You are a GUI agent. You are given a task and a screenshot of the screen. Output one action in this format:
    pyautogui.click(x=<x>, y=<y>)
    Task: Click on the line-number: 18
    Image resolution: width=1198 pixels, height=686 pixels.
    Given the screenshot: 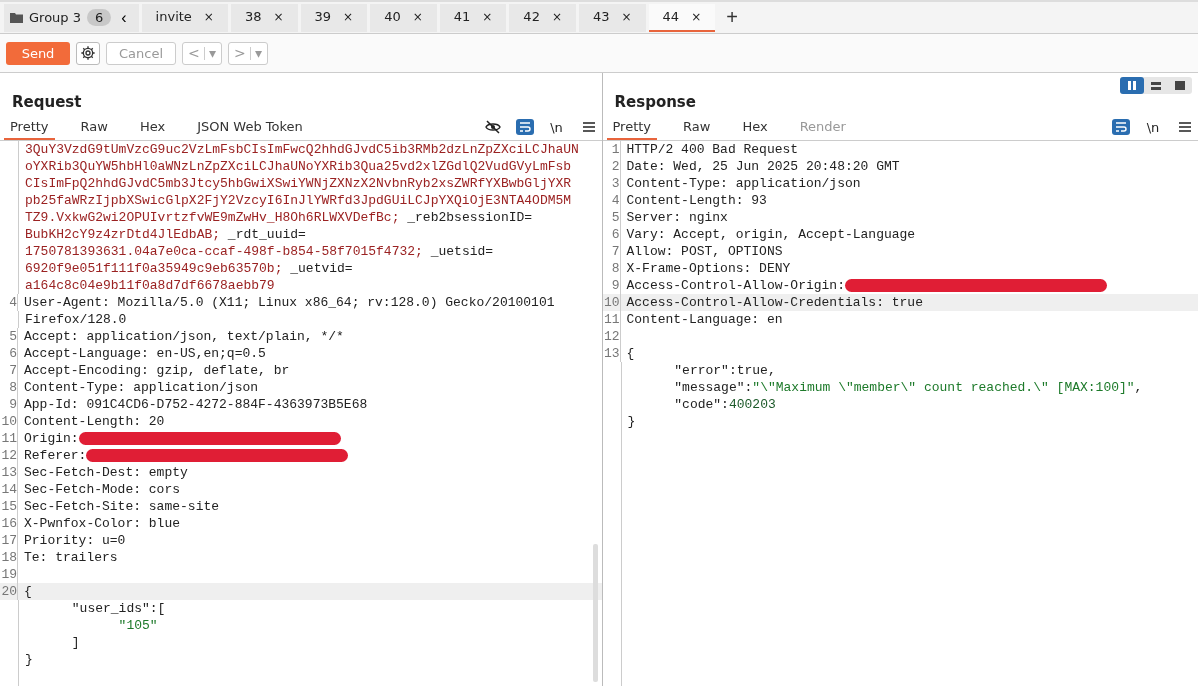 What is the action you would take?
    pyautogui.click(x=9, y=557)
    